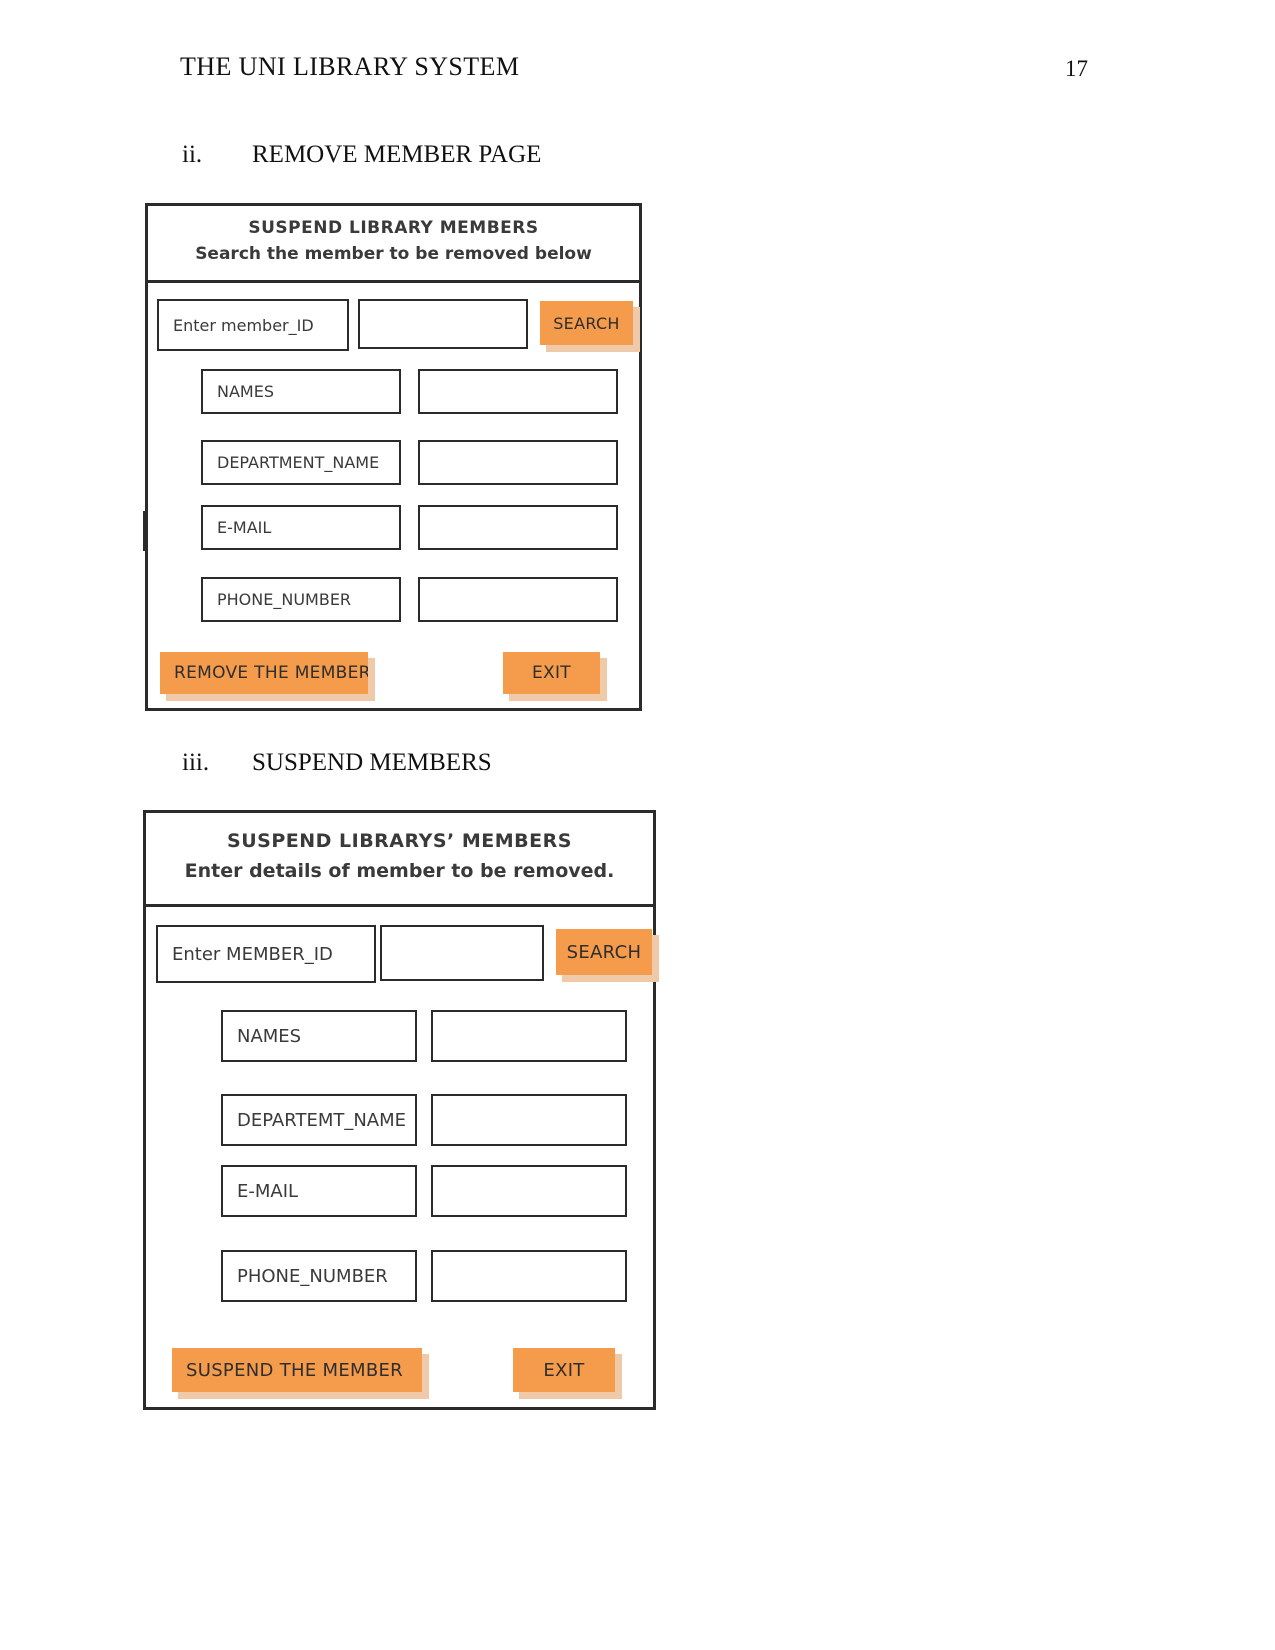 The width and height of the screenshot is (1275, 1650). I want to click on suspend-email-input, so click(529, 1191).